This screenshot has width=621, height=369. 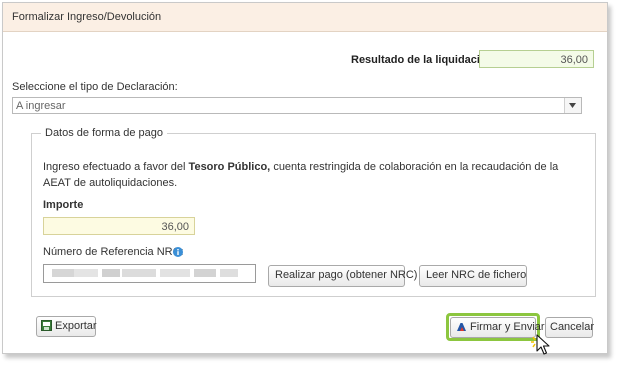 What do you see at coordinates (507, 327) in the screenshot?
I see `firmar-enviar-label: Firmar y Enviar` at bounding box center [507, 327].